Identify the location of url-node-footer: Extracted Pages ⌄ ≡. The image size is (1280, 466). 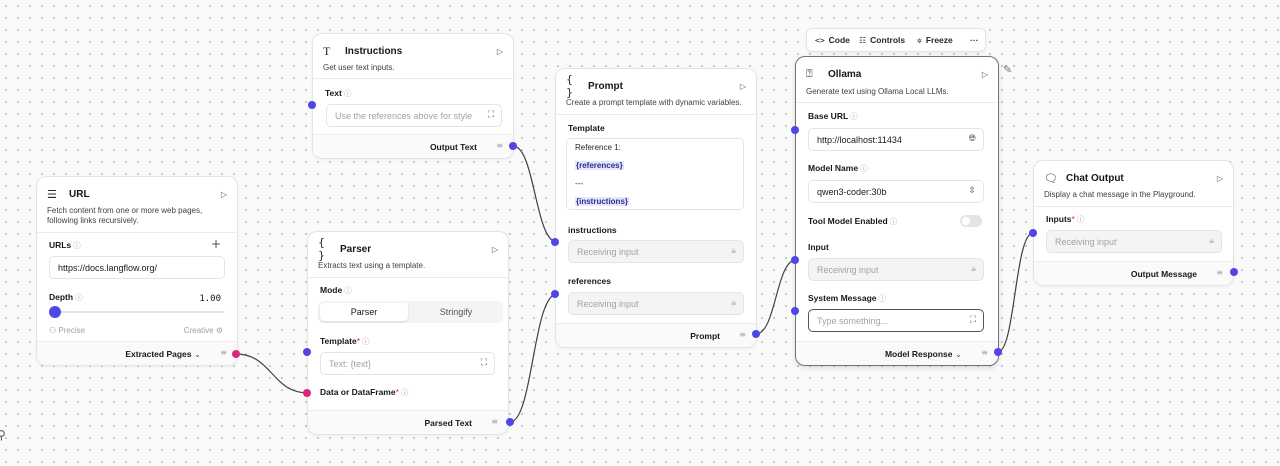
(137, 353).